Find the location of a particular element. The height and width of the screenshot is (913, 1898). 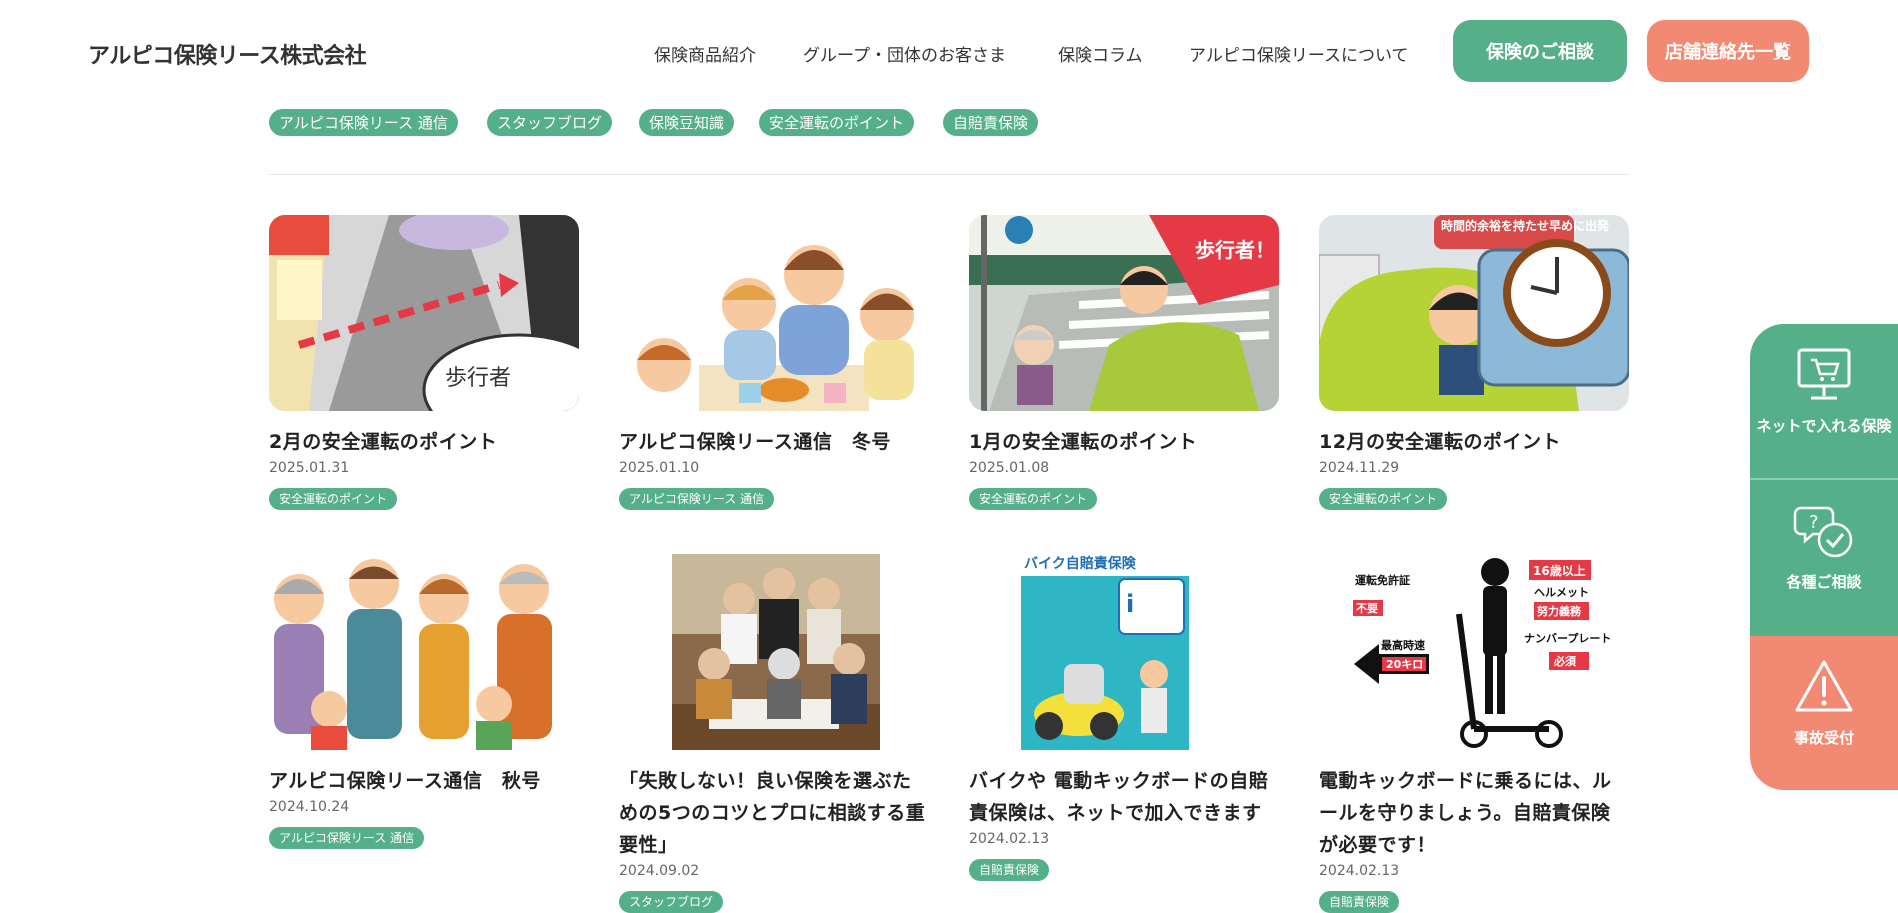

post-thumbnail: 時間的余裕を持たせ早めに出発 is located at coordinates (1474, 313).